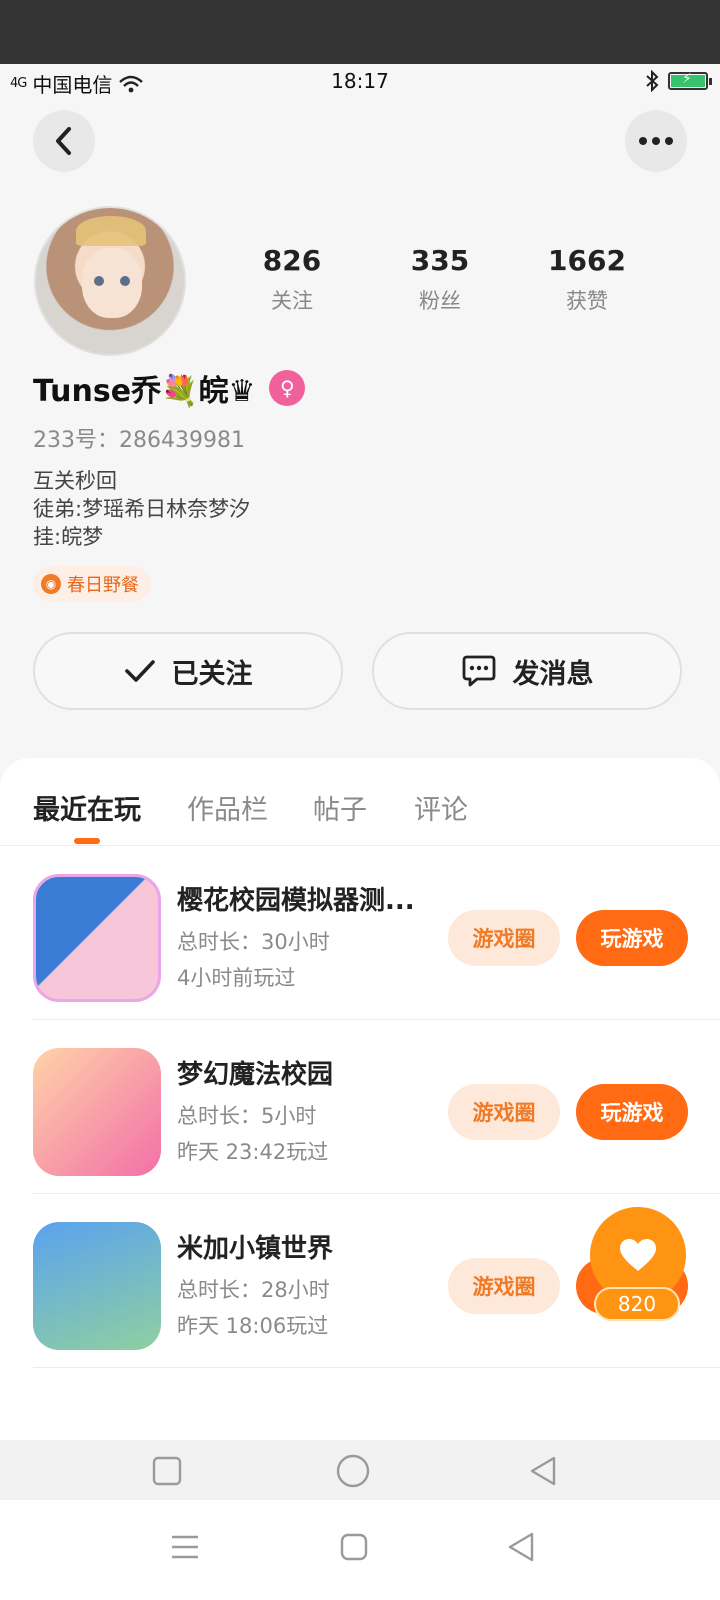  I want to click on avatar-crown, so click(111, 231).